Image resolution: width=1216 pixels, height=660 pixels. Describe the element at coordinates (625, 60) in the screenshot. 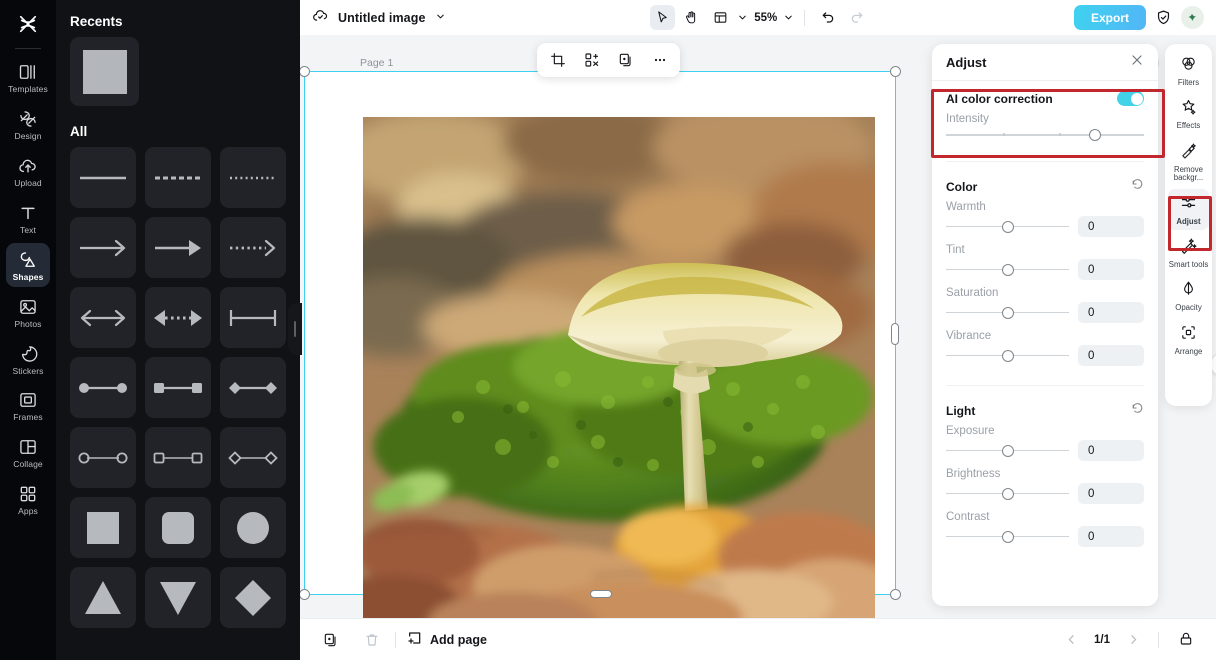

I see `duplicate-icon` at that location.